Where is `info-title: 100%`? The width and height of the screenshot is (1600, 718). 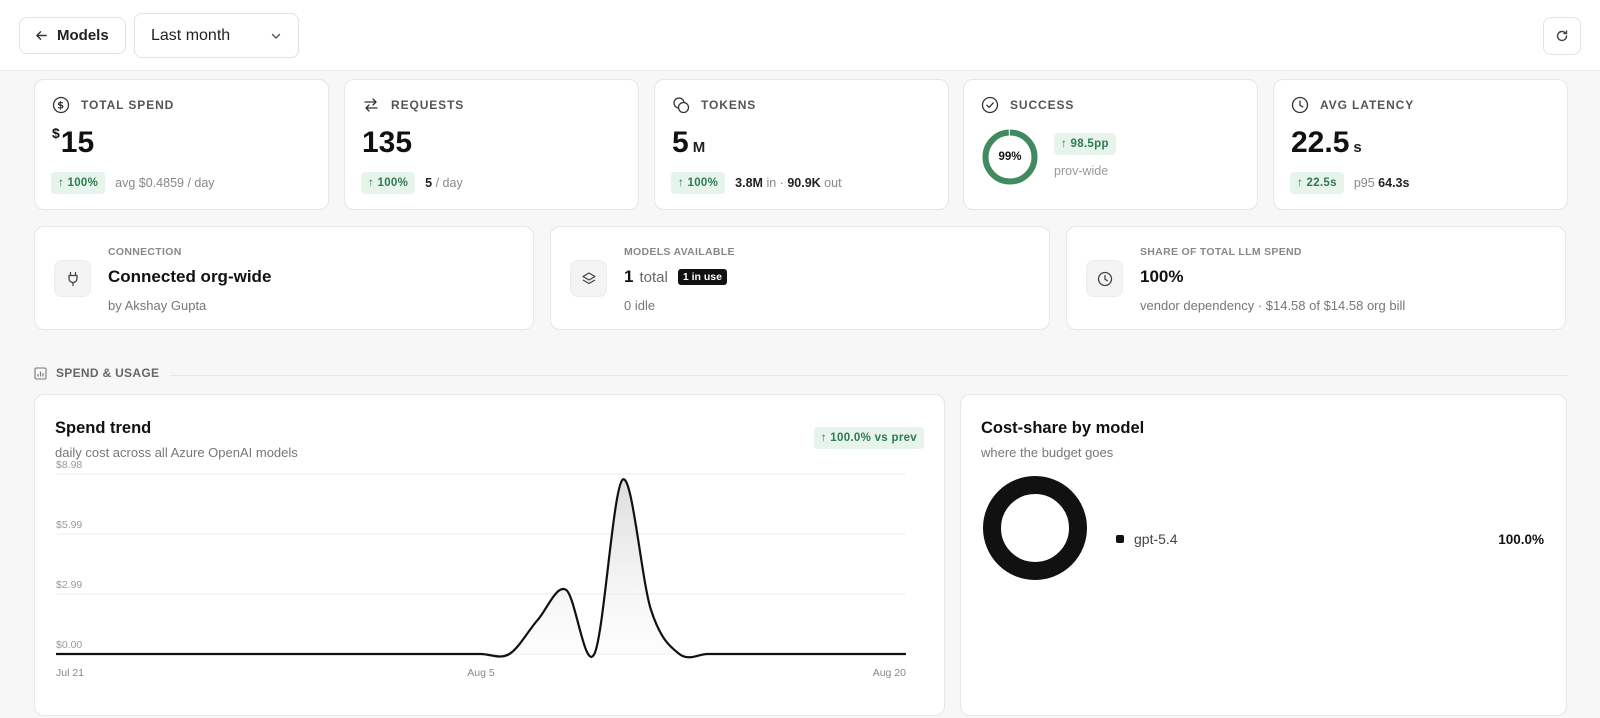 info-title: 100% is located at coordinates (1162, 276).